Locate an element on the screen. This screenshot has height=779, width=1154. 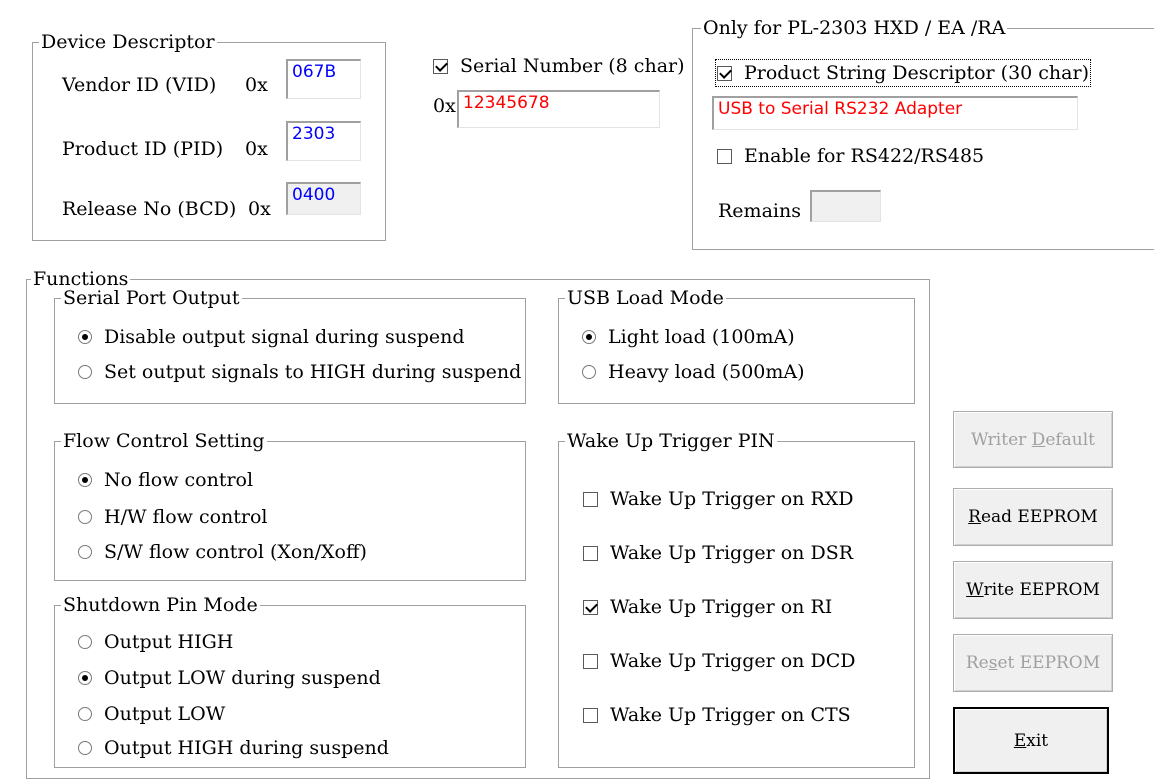
vid-input: 067B is located at coordinates (323, 79).